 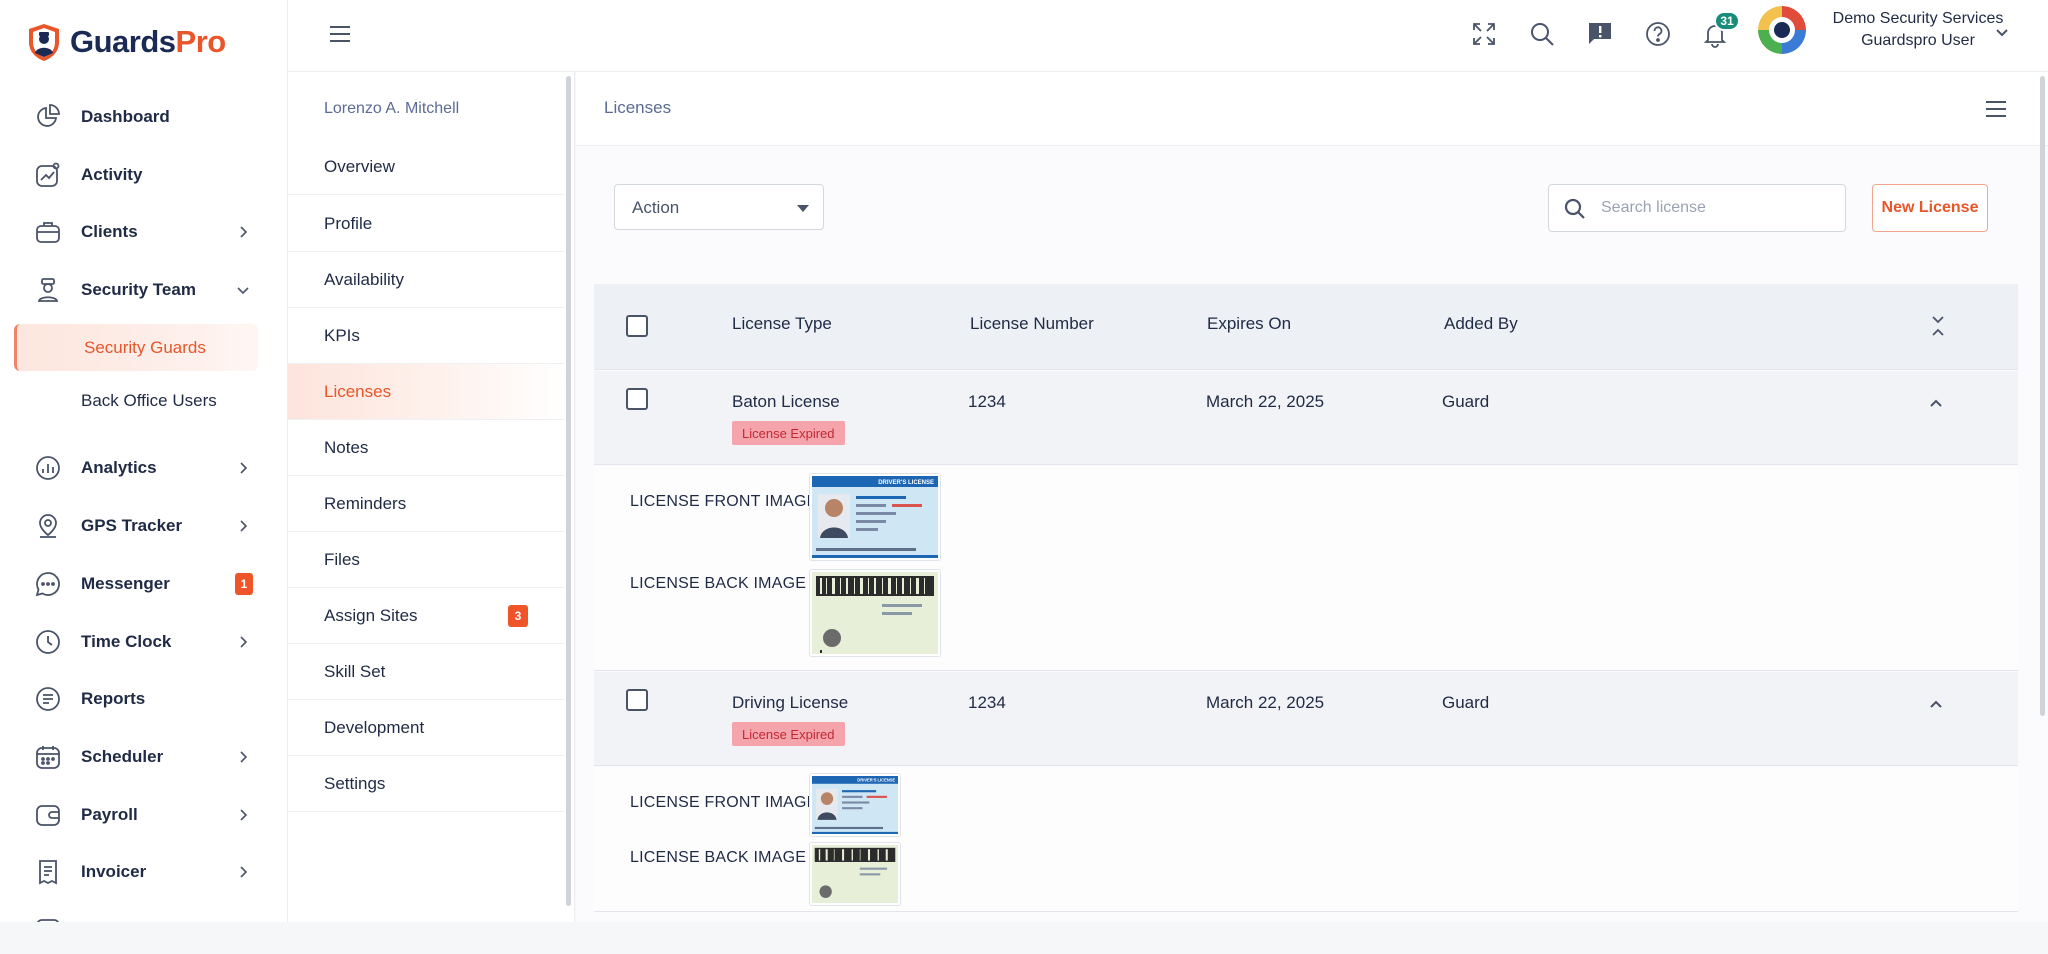 What do you see at coordinates (1312, 109) in the screenshot?
I see `panel-header: Licenses` at bounding box center [1312, 109].